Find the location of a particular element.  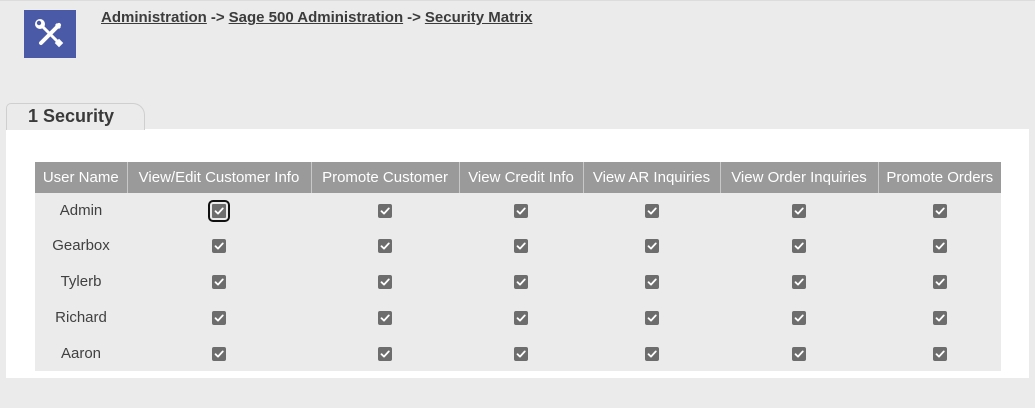

user-name-cell: Aaron is located at coordinates (81, 353).